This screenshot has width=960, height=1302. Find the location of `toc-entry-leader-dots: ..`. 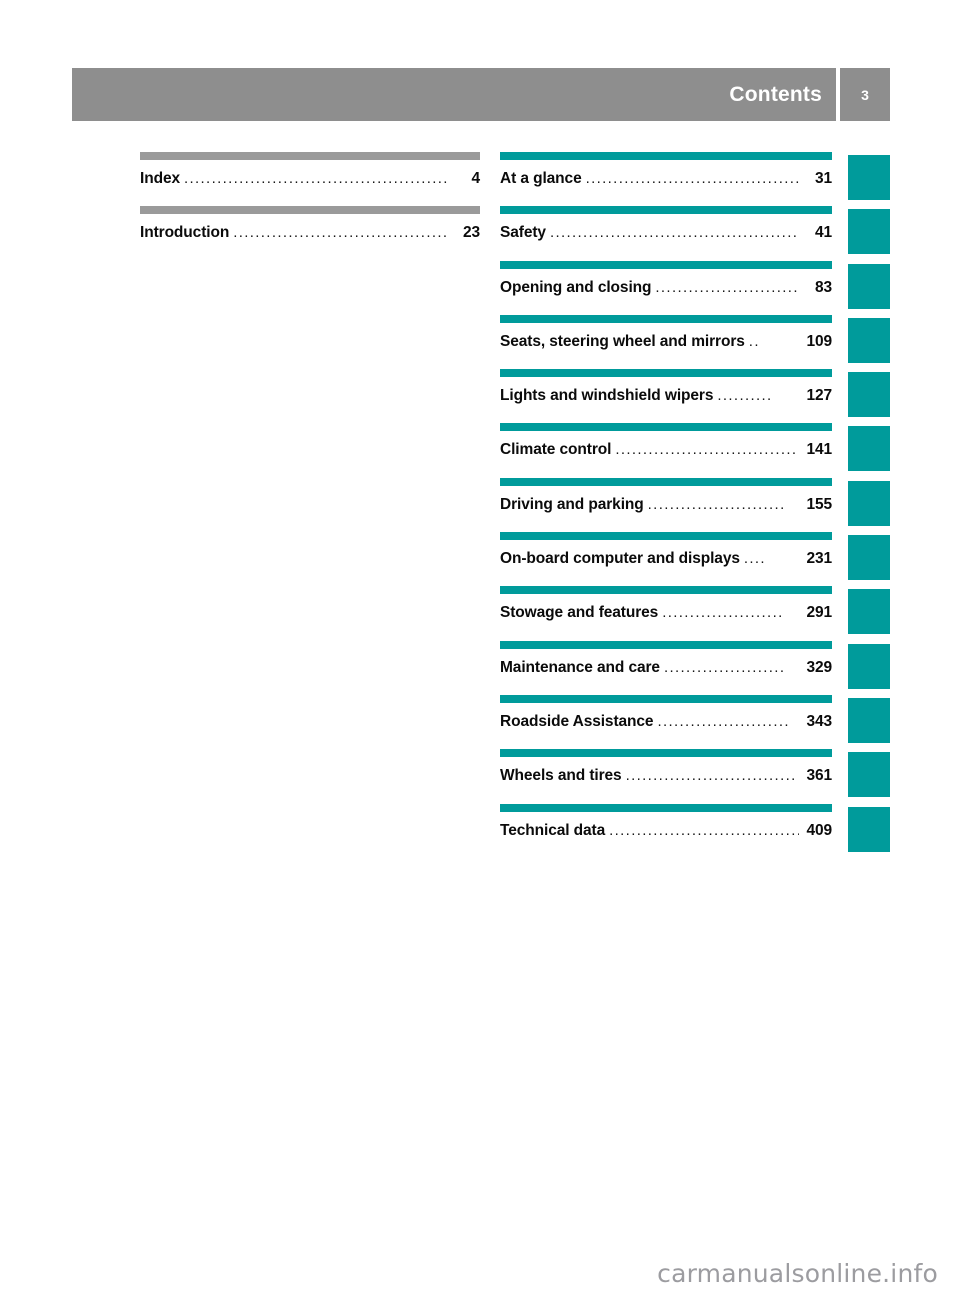

toc-entry-leader-dots: .. is located at coordinates (754, 341).